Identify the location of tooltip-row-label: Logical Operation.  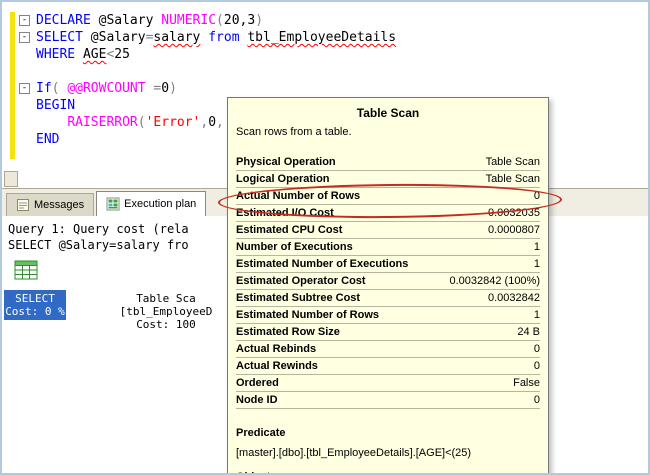
(283, 179).